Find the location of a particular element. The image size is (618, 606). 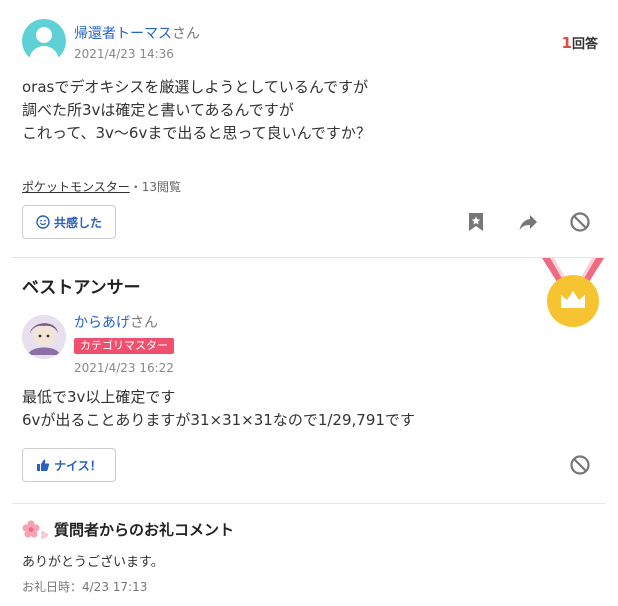

answer-body-line: 最低で3v以上確定です is located at coordinates (99, 397).